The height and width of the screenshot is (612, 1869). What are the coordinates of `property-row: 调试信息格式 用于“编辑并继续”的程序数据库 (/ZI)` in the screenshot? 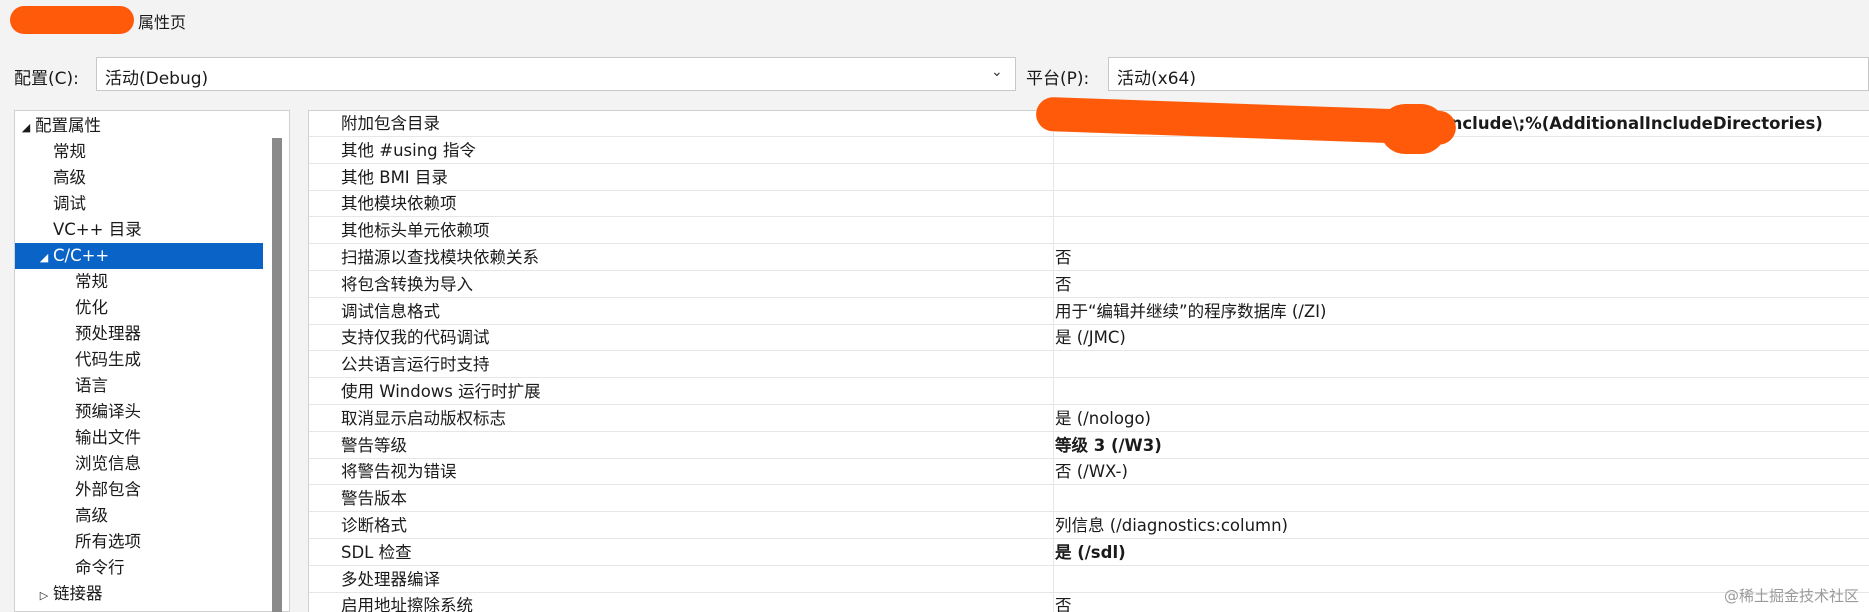 It's located at (1089, 312).